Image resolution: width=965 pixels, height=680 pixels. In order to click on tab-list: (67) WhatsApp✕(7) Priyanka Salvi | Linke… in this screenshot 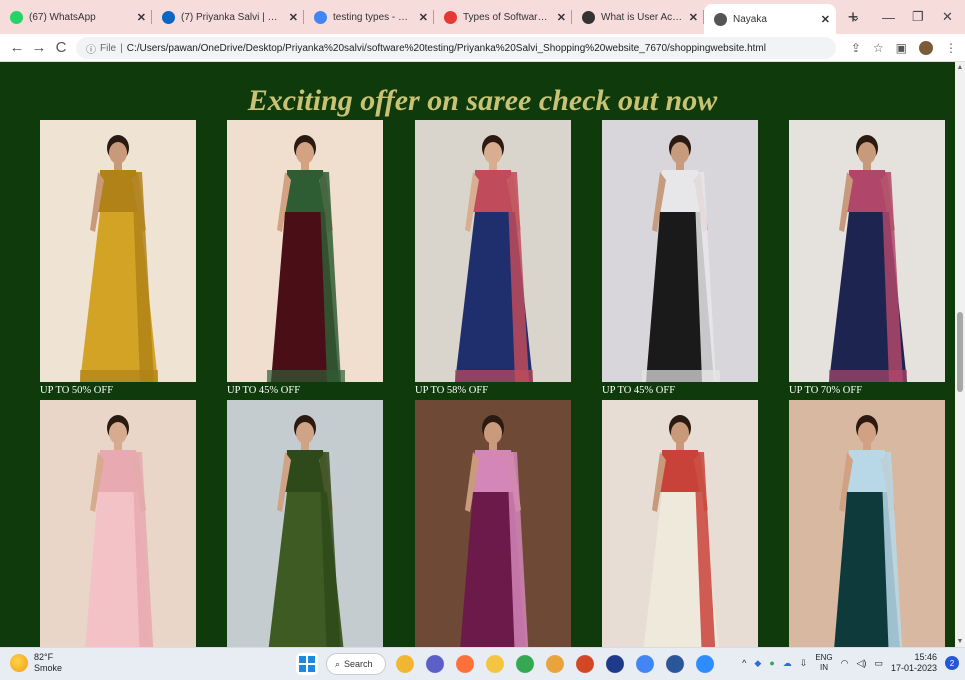, I will do `click(418, 17)`.